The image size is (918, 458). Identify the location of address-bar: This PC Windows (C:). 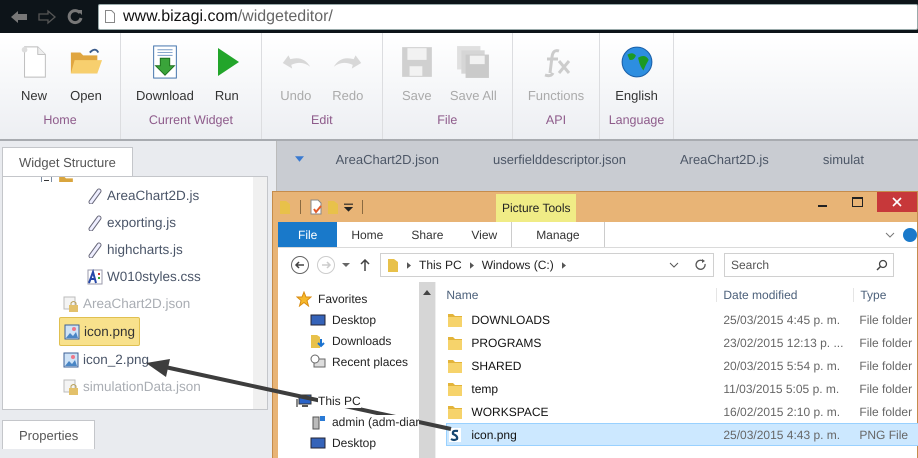
(547, 265).